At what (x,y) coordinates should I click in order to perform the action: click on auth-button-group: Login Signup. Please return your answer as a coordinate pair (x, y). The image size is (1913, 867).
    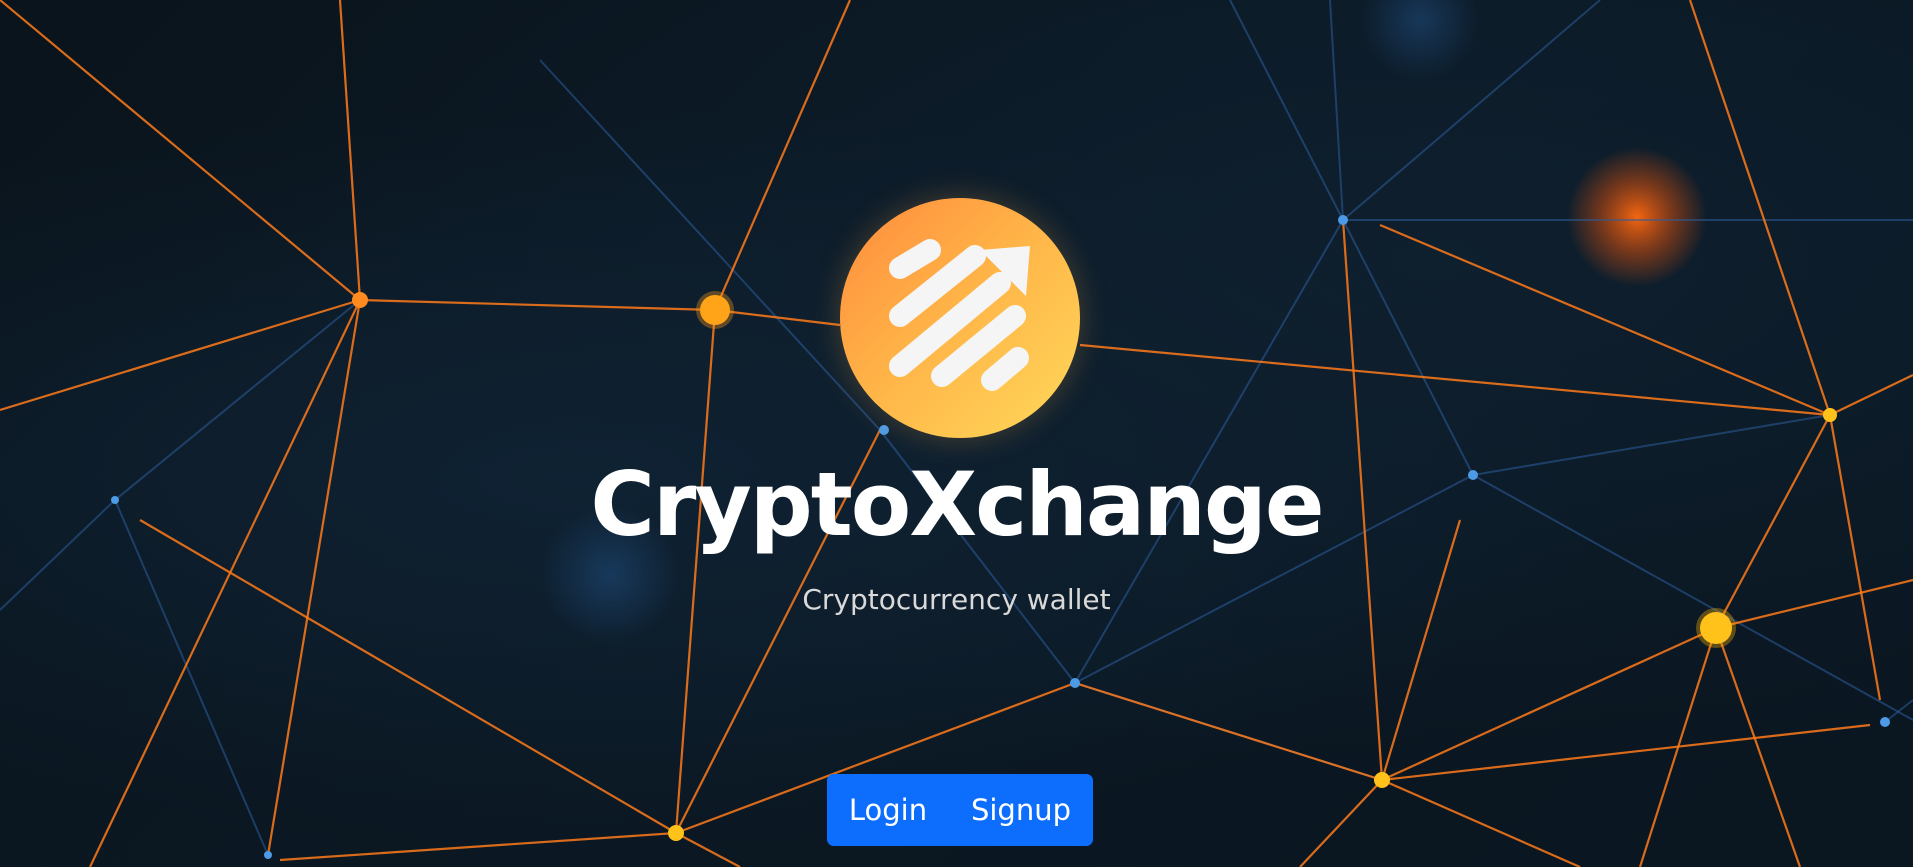
    Looking at the image, I should click on (960, 810).